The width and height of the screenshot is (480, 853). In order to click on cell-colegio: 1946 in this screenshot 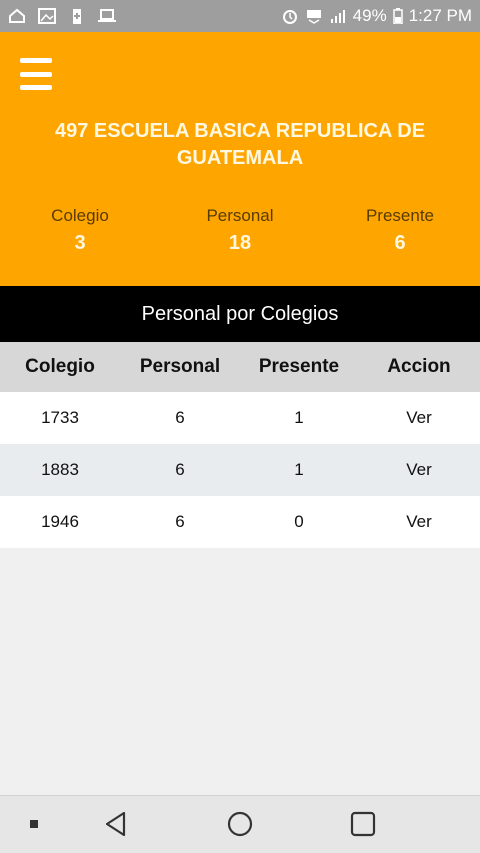, I will do `click(60, 521)`.